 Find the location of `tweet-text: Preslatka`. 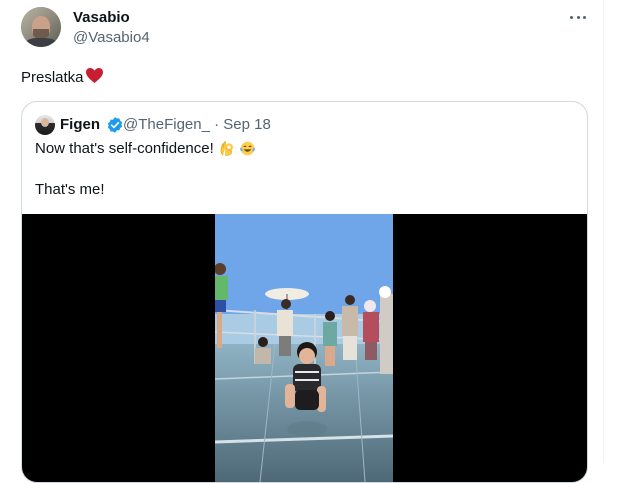

tweet-text: Preslatka is located at coordinates (62, 77).